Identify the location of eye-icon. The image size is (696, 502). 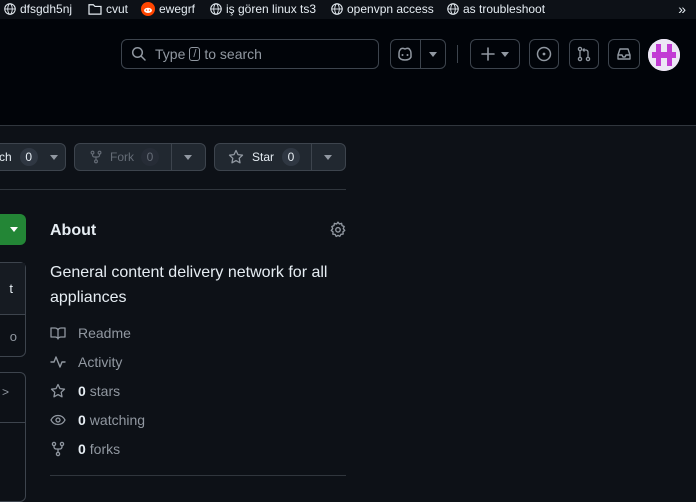
(58, 420).